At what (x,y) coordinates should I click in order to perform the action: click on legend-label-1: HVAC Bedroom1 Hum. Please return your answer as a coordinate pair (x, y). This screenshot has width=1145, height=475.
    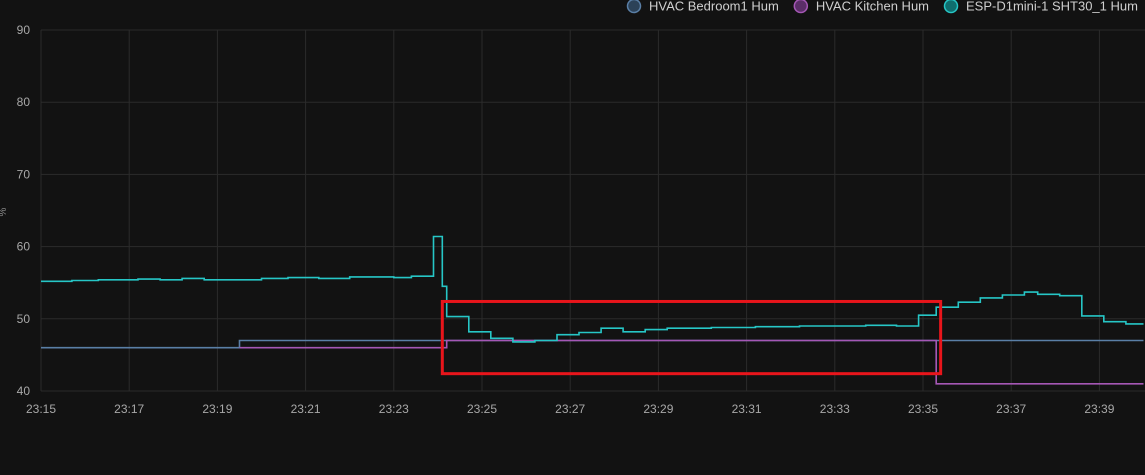
    Looking at the image, I should click on (714, 7).